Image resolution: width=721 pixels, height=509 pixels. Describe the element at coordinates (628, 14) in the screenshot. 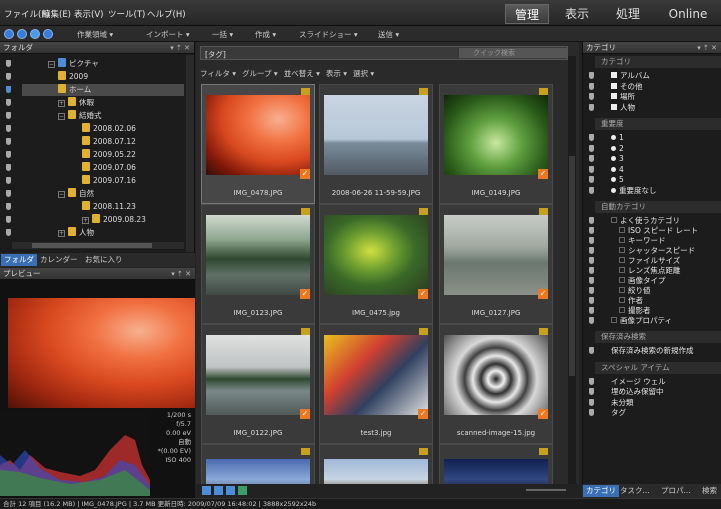

I see `mode-tab: 処理` at that location.